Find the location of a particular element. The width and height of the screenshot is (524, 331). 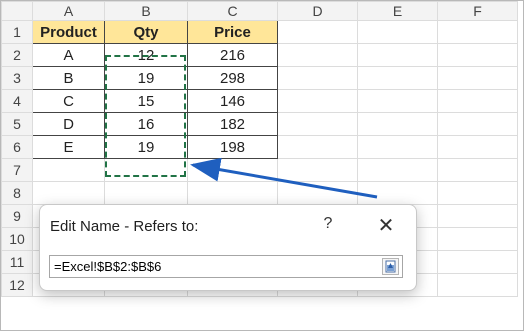

cell-c2: 216 is located at coordinates (232, 55).